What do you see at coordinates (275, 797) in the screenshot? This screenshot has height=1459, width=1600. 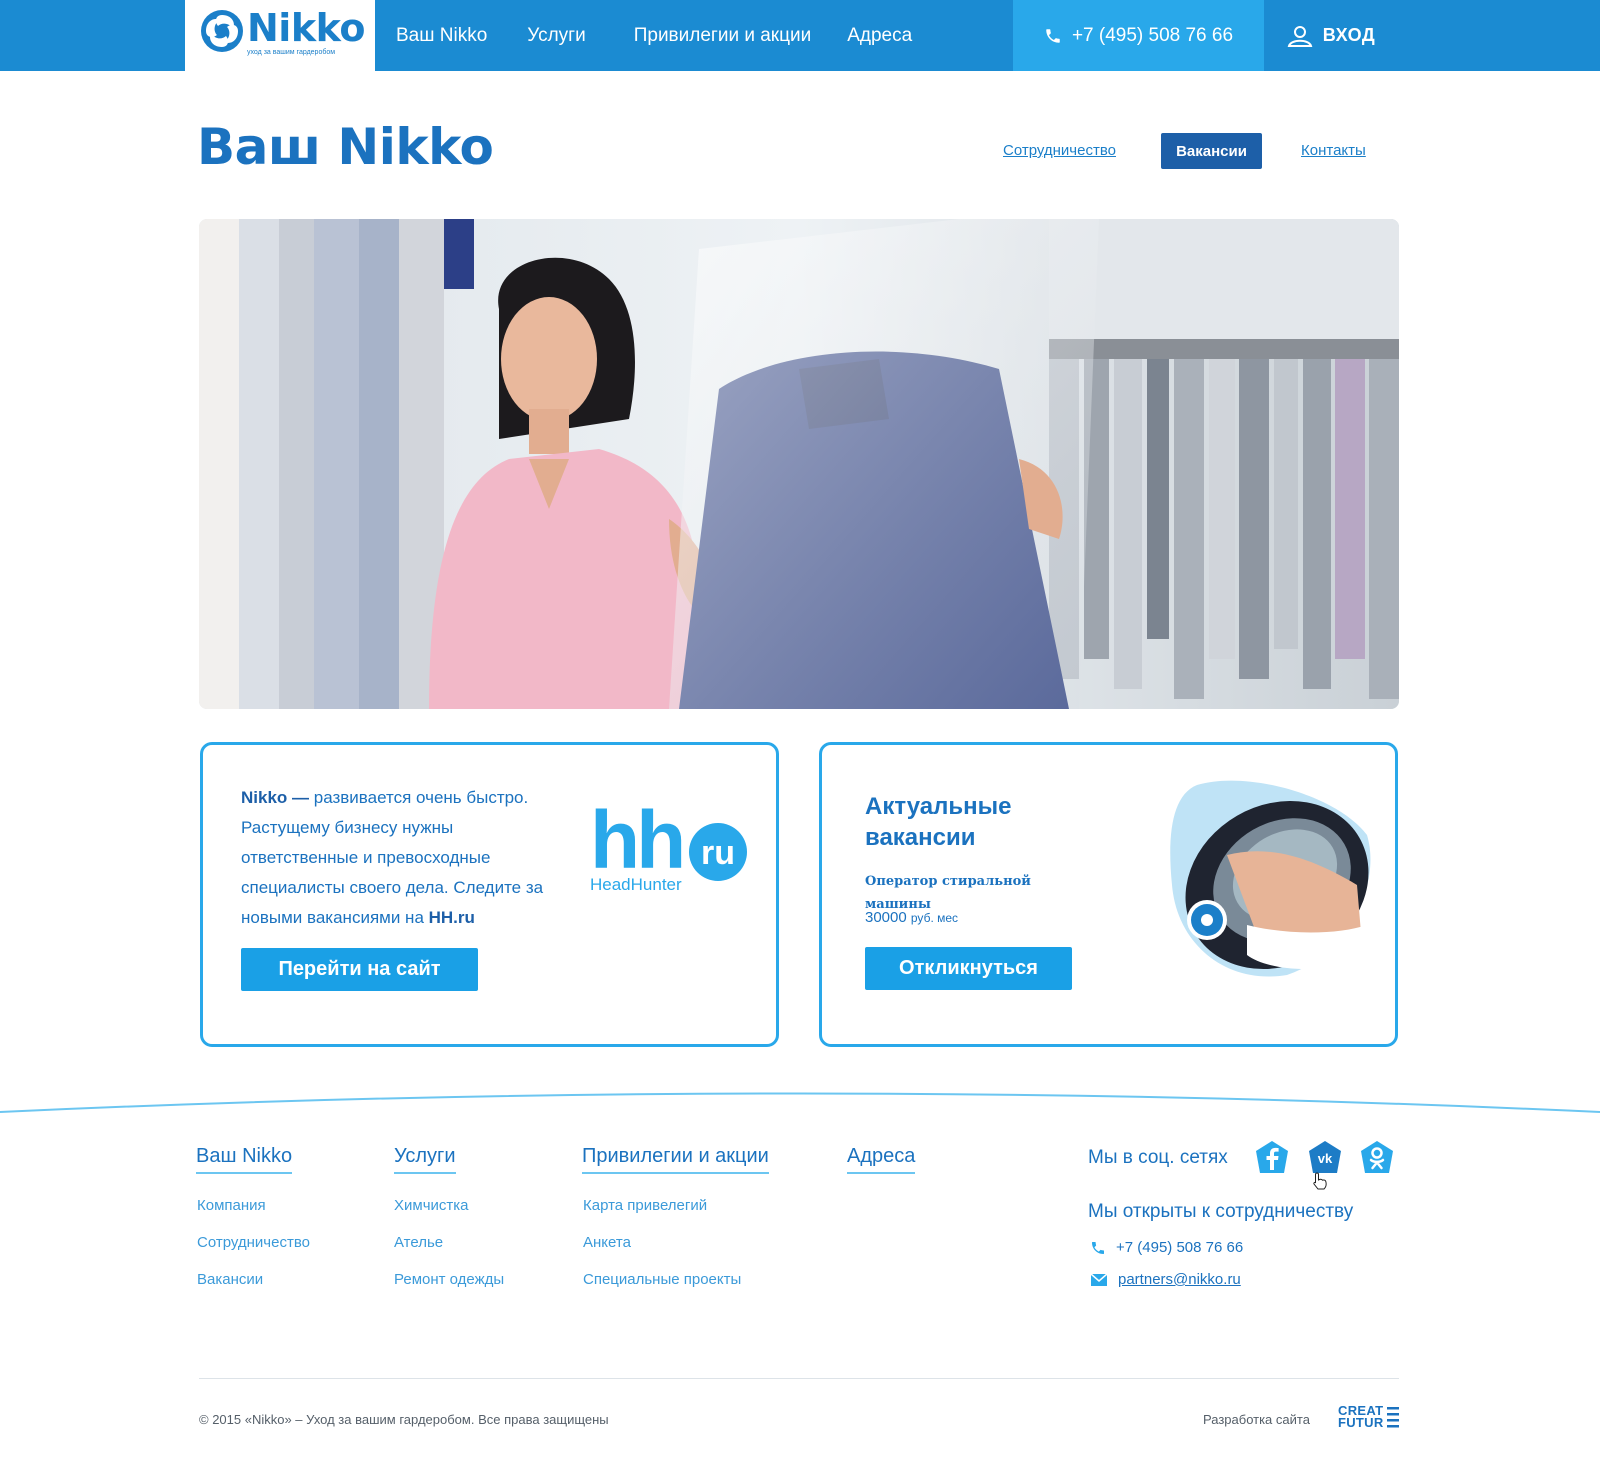 I see `headhunter-card-brand: Nikko —` at bounding box center [275, 797].